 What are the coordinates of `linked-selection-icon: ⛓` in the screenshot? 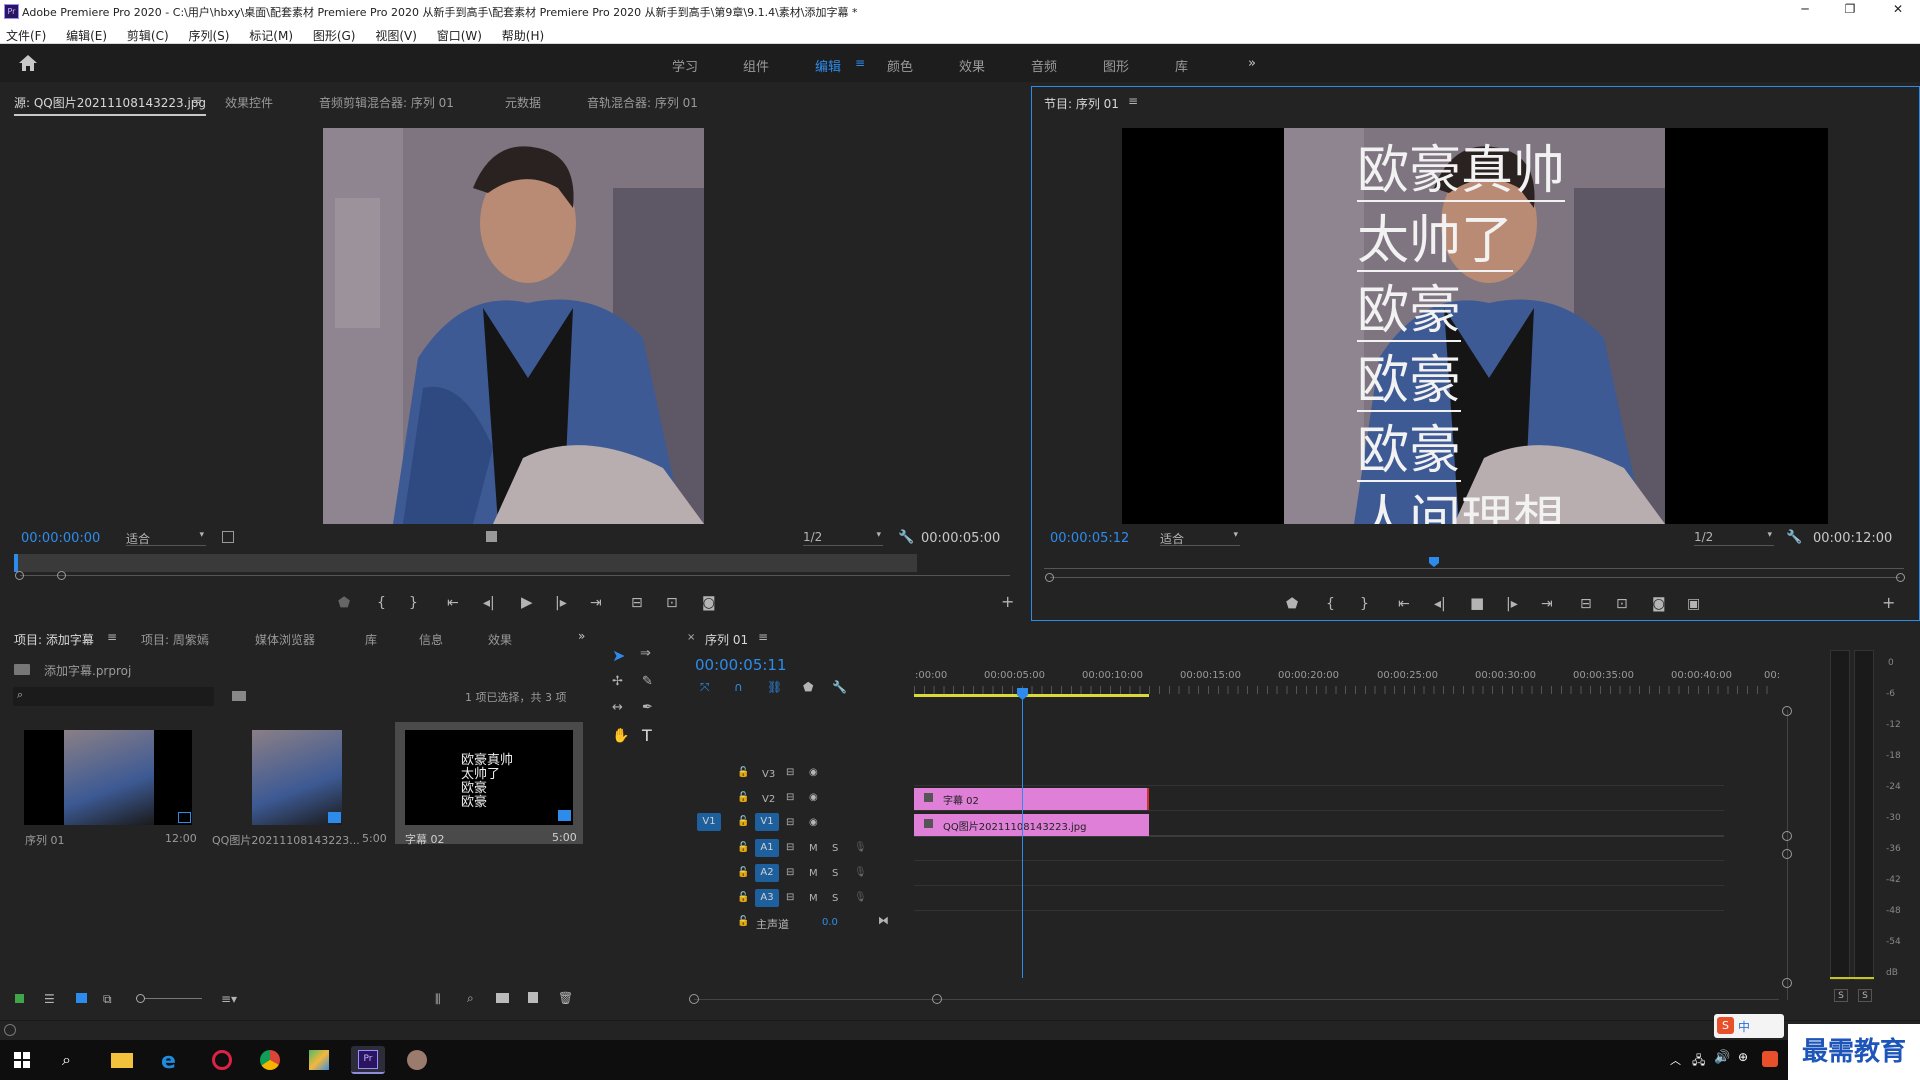 It's located at (774, 687).